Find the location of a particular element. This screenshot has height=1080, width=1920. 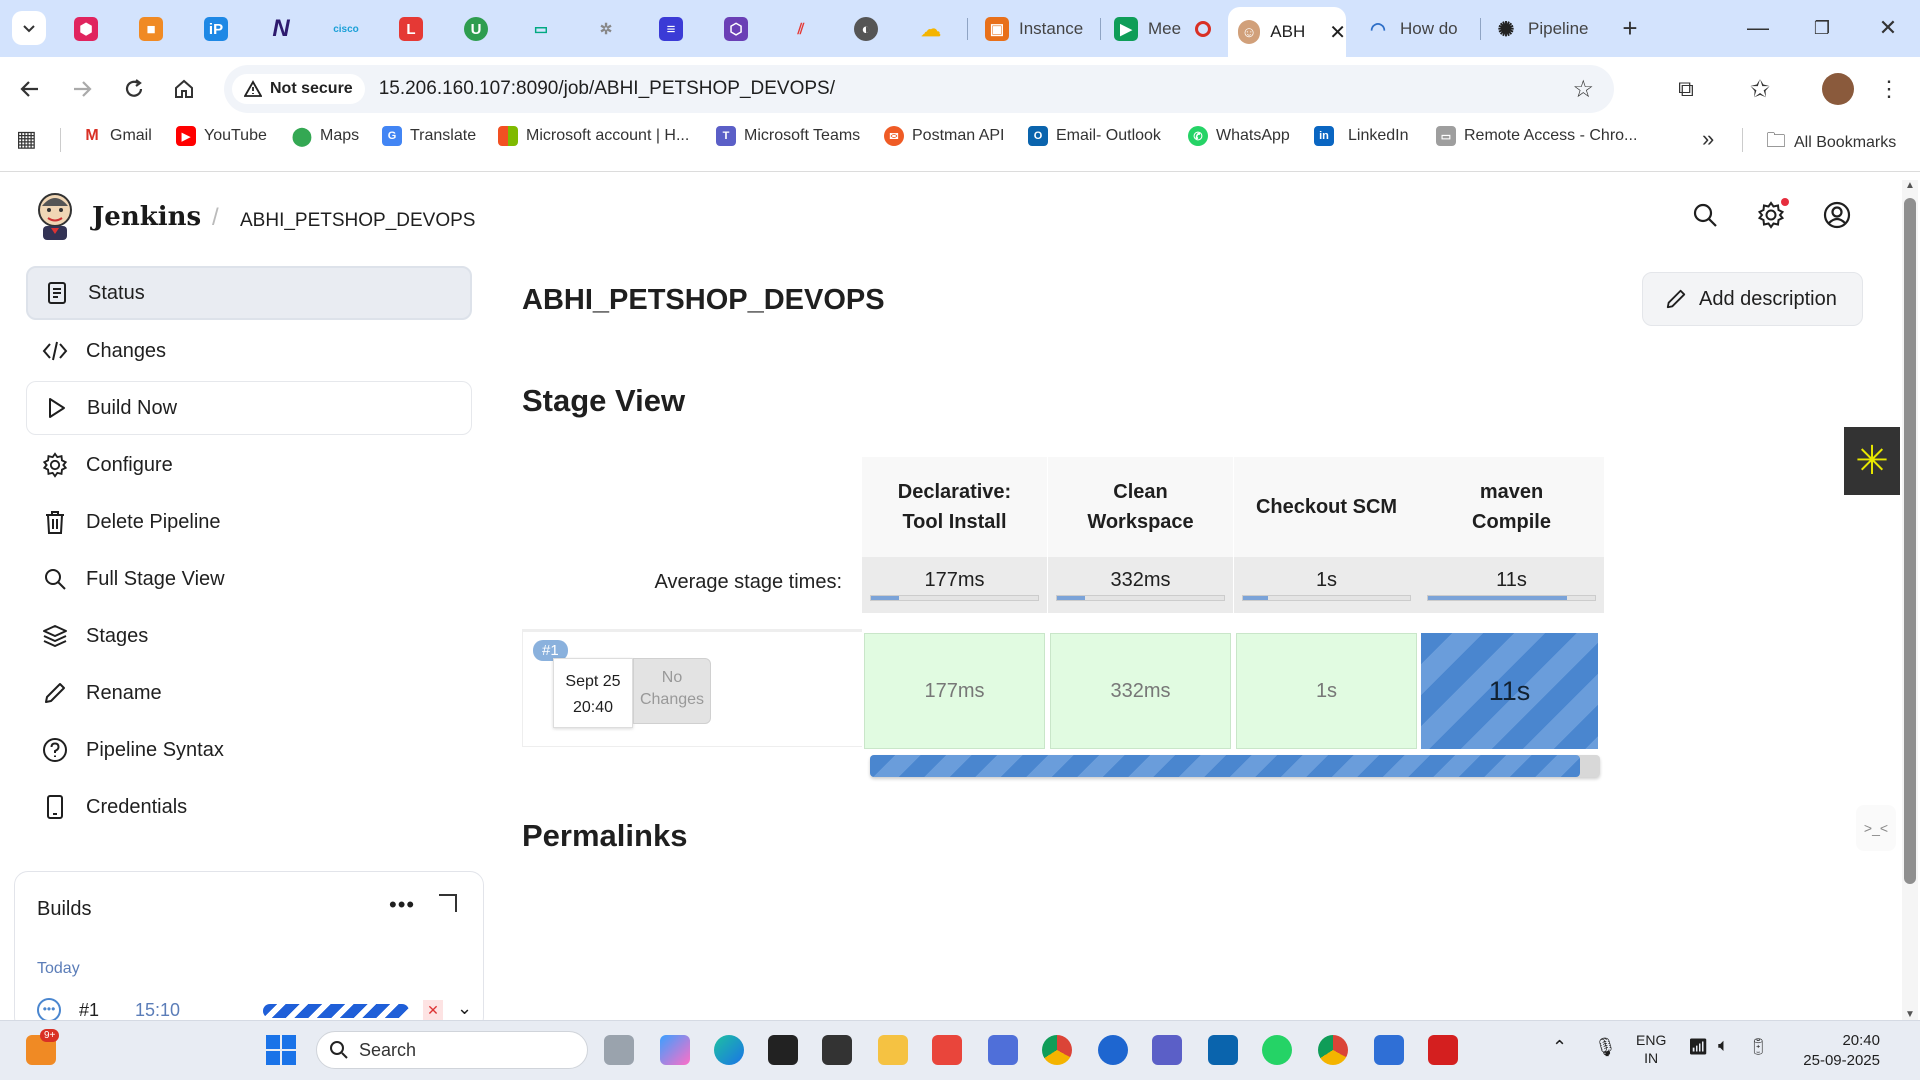

bookmark-whatsapp: ✆ WhatsApp is located at coordinates (1239, 136).